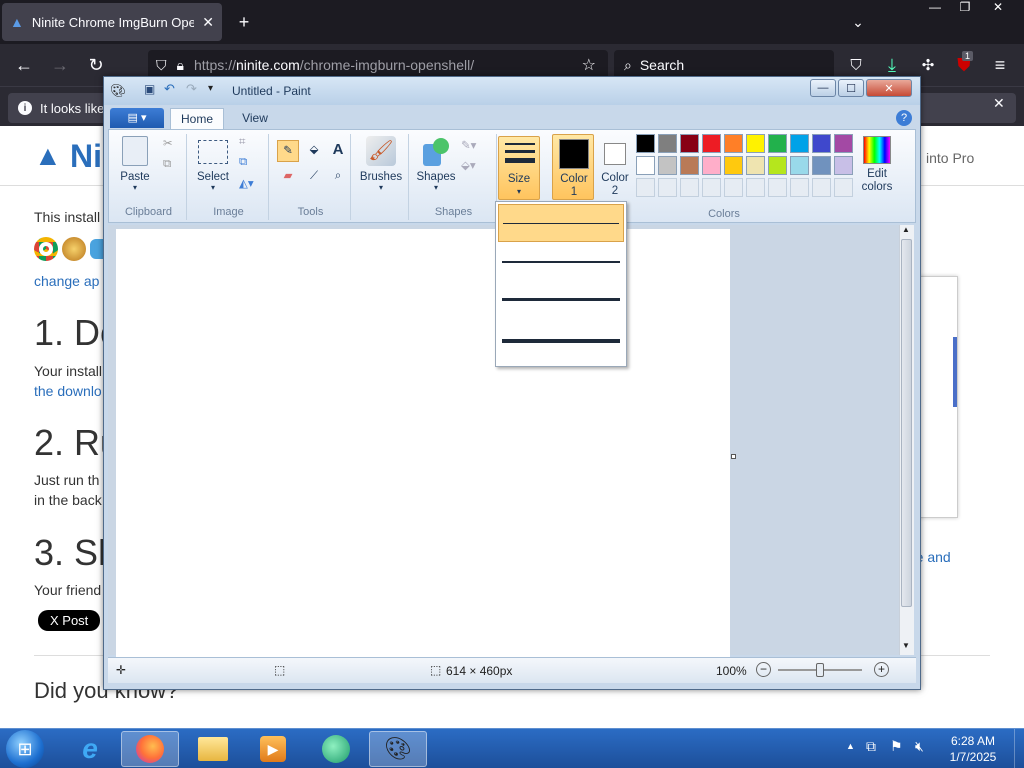 This screenshot has width=1024, height=768. I want to click on crop-icon: ⌗, so click(242, 142).